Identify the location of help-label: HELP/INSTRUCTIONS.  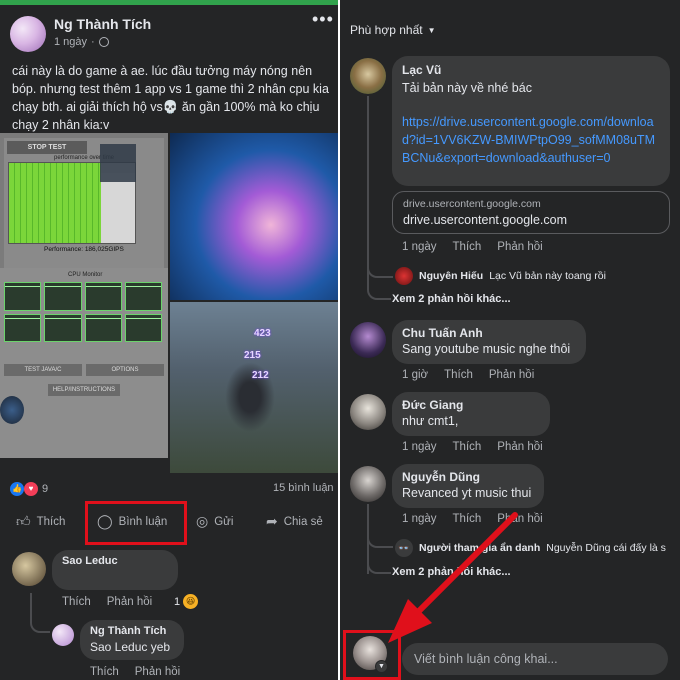
(84, 390).